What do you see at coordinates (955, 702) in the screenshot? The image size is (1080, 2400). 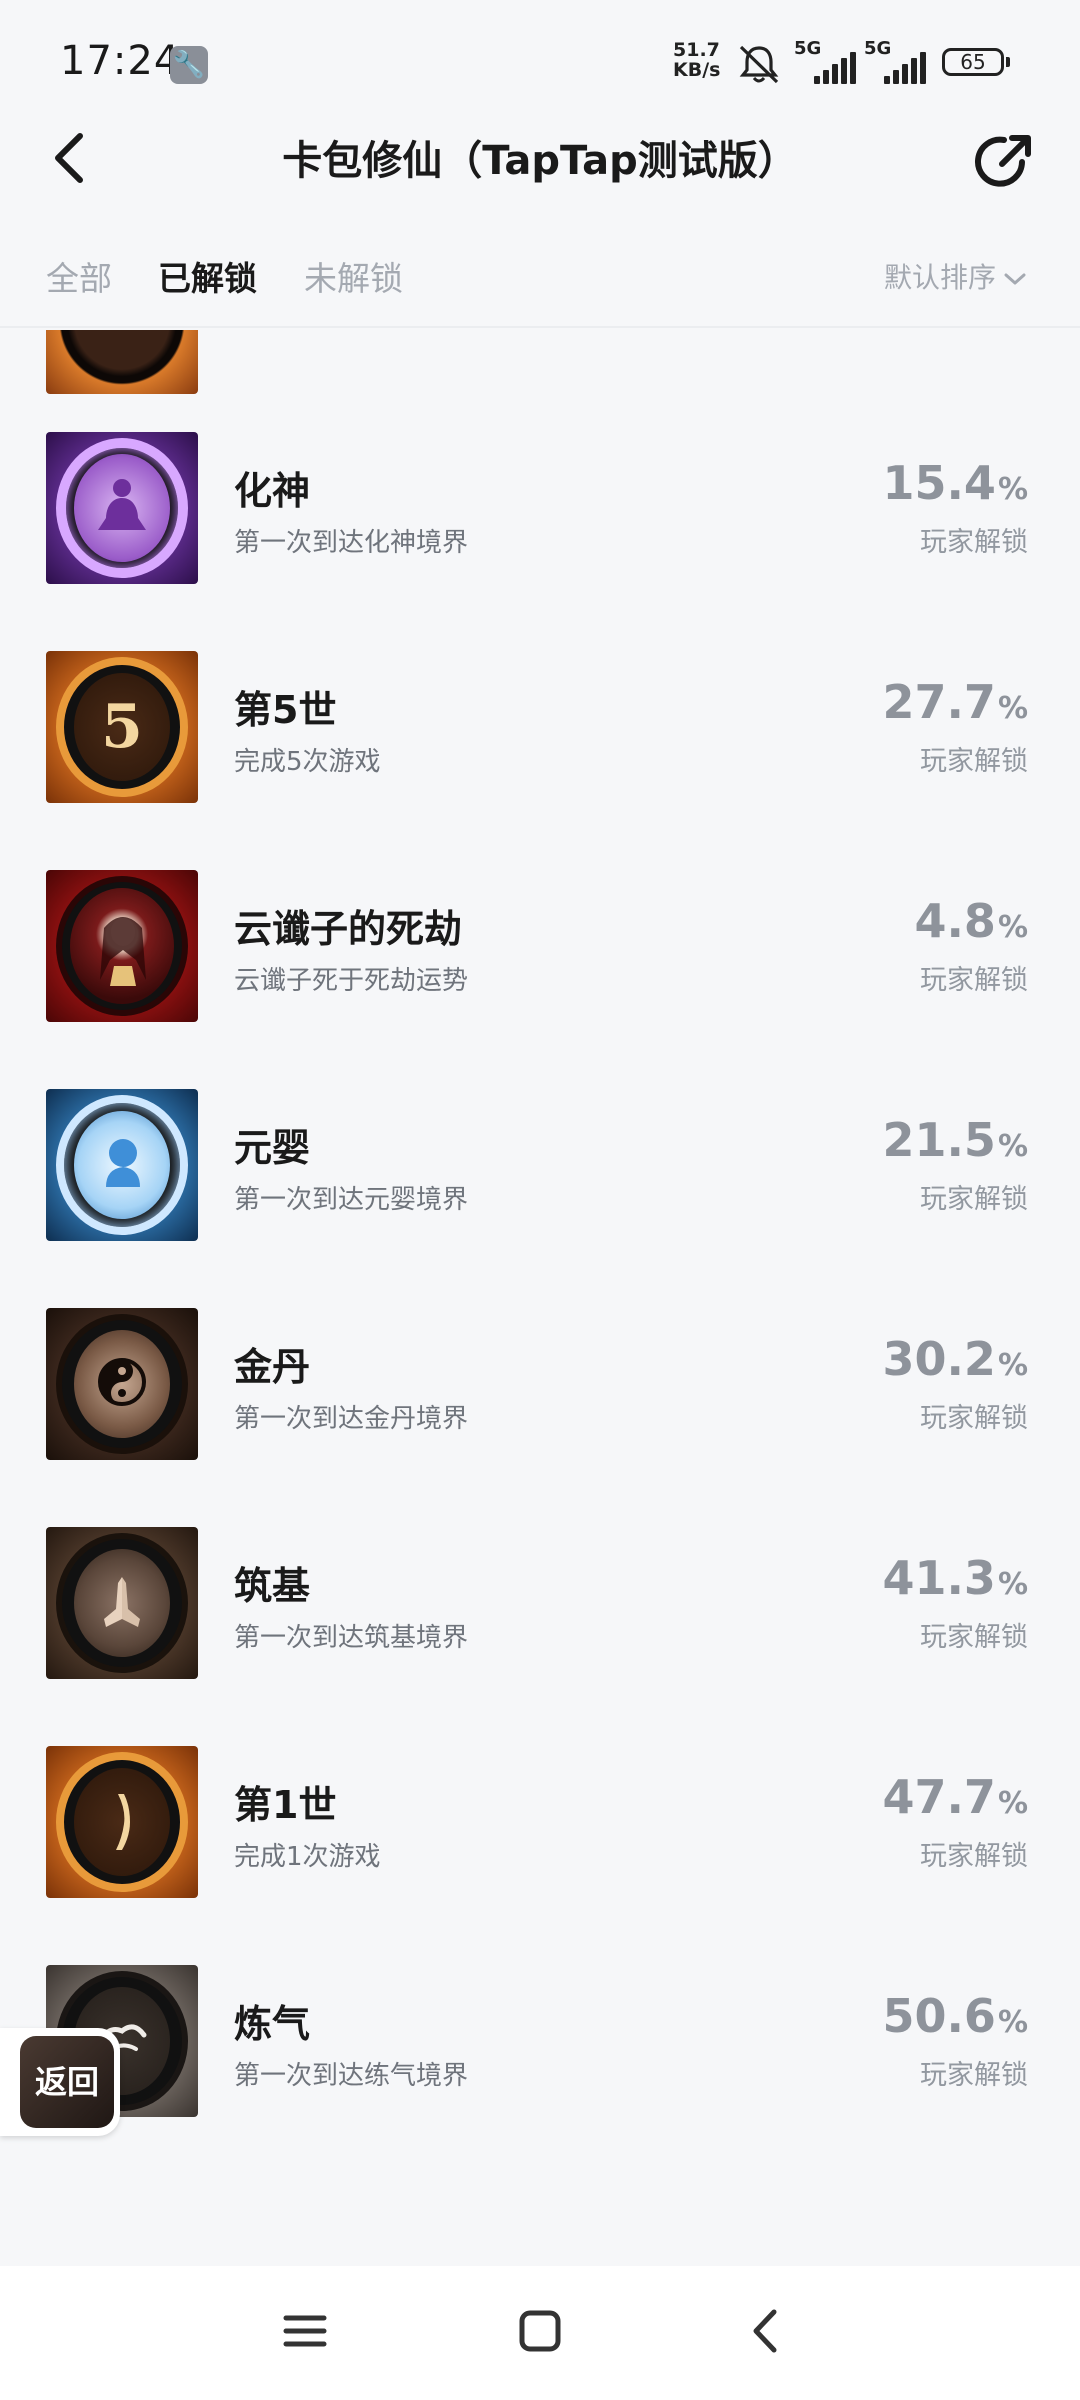 I see `unlock-percent: 27.7%` at bounding box center [955, 702].